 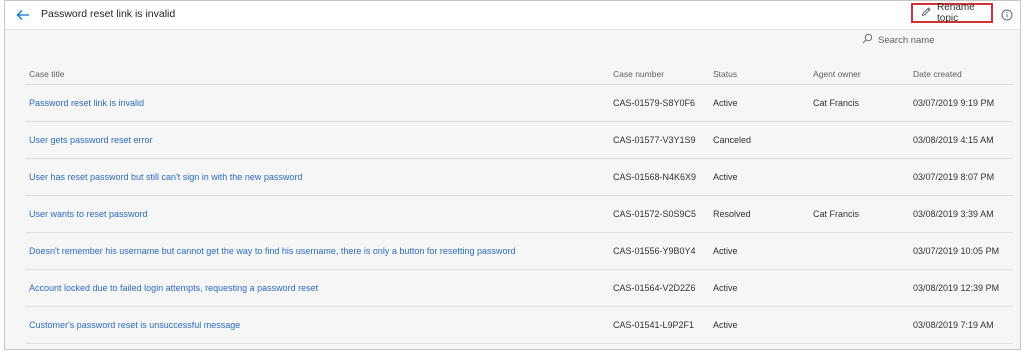 What do you see at coordinates (837, 74) in the screenshot?
I see `column-header-agent-owner: Agent owner` at bounding box center [837, 74].